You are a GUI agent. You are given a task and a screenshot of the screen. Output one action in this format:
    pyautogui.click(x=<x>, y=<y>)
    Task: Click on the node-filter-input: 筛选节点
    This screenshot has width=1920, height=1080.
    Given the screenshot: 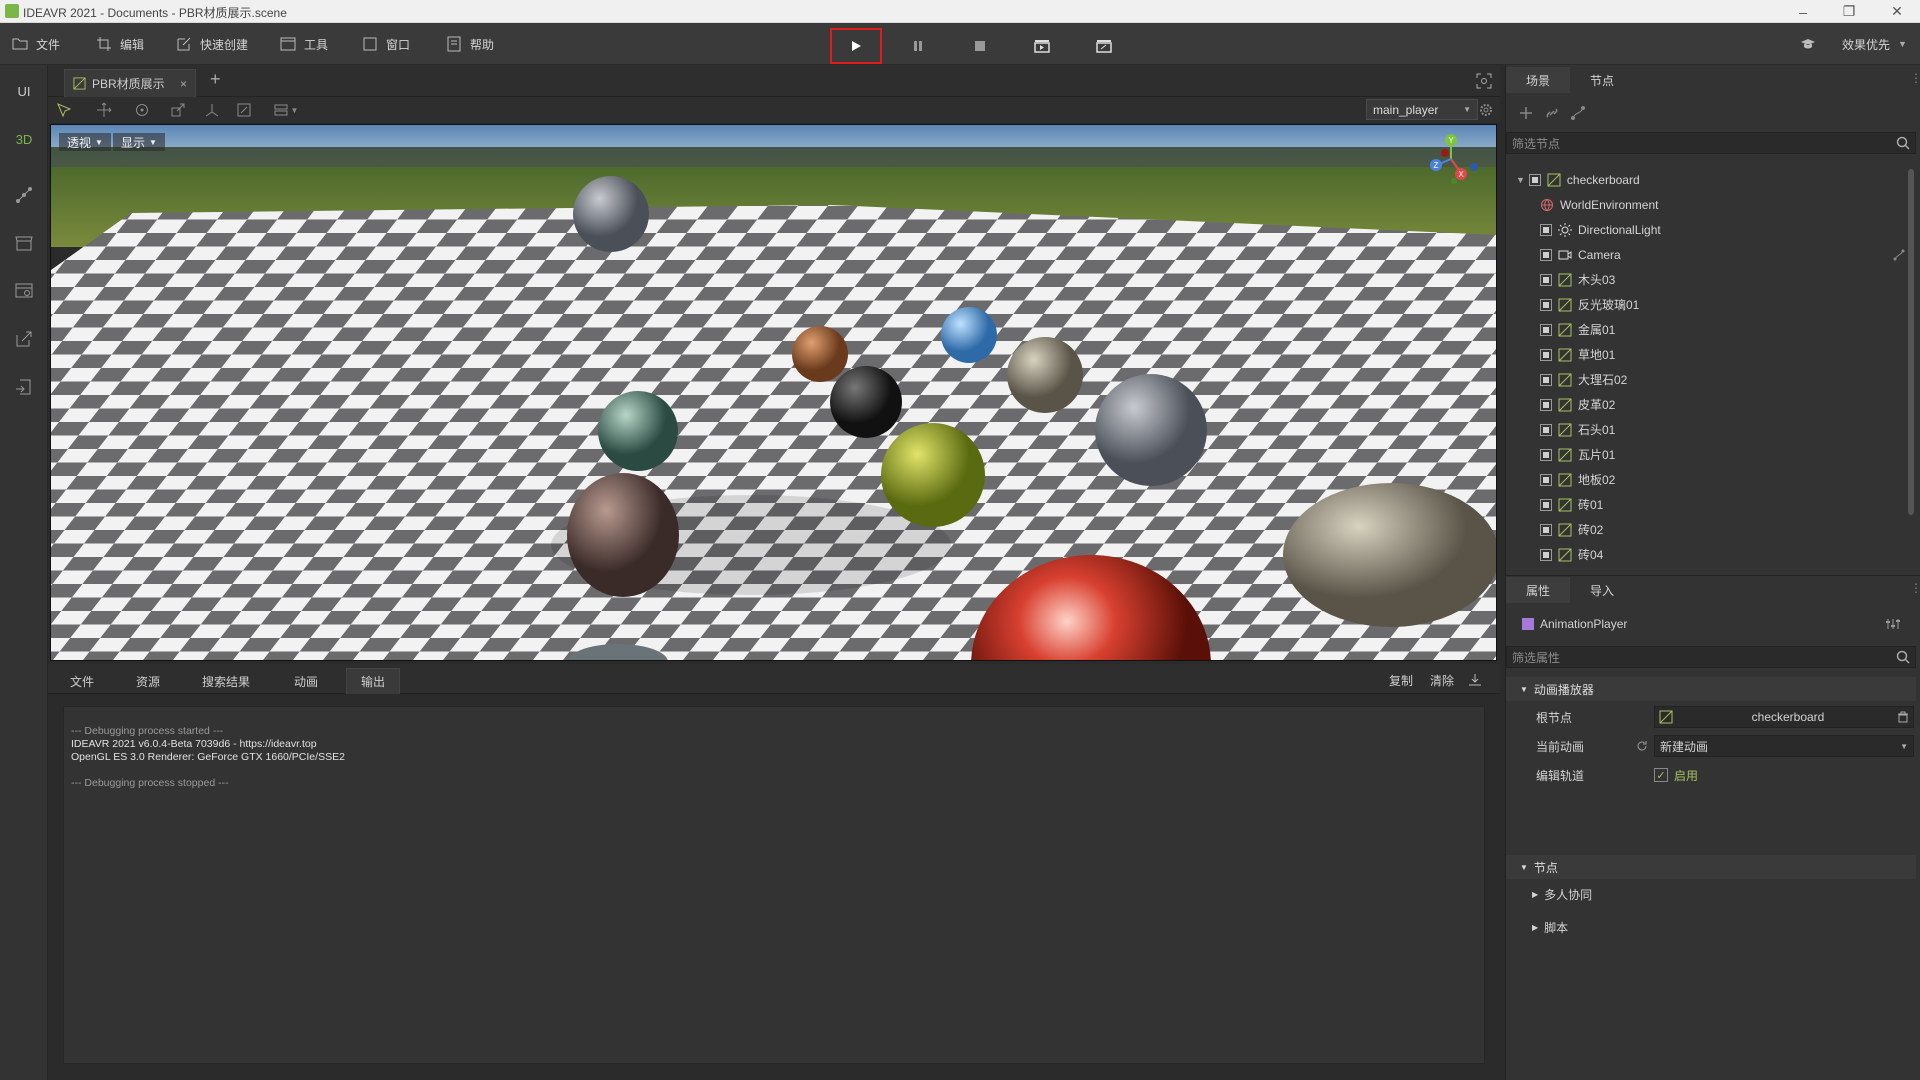 What is the action you would take?
    pyautogui.click(x=1711, y=143)
    